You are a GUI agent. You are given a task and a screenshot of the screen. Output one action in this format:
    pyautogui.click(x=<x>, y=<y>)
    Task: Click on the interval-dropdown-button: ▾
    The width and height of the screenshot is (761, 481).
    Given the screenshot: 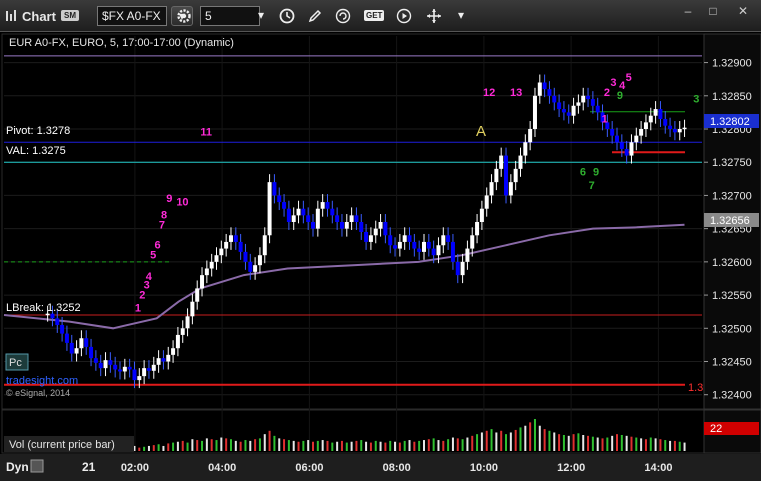 What is the action you would take?
    pyautogui.click(x=261, y=16)
    